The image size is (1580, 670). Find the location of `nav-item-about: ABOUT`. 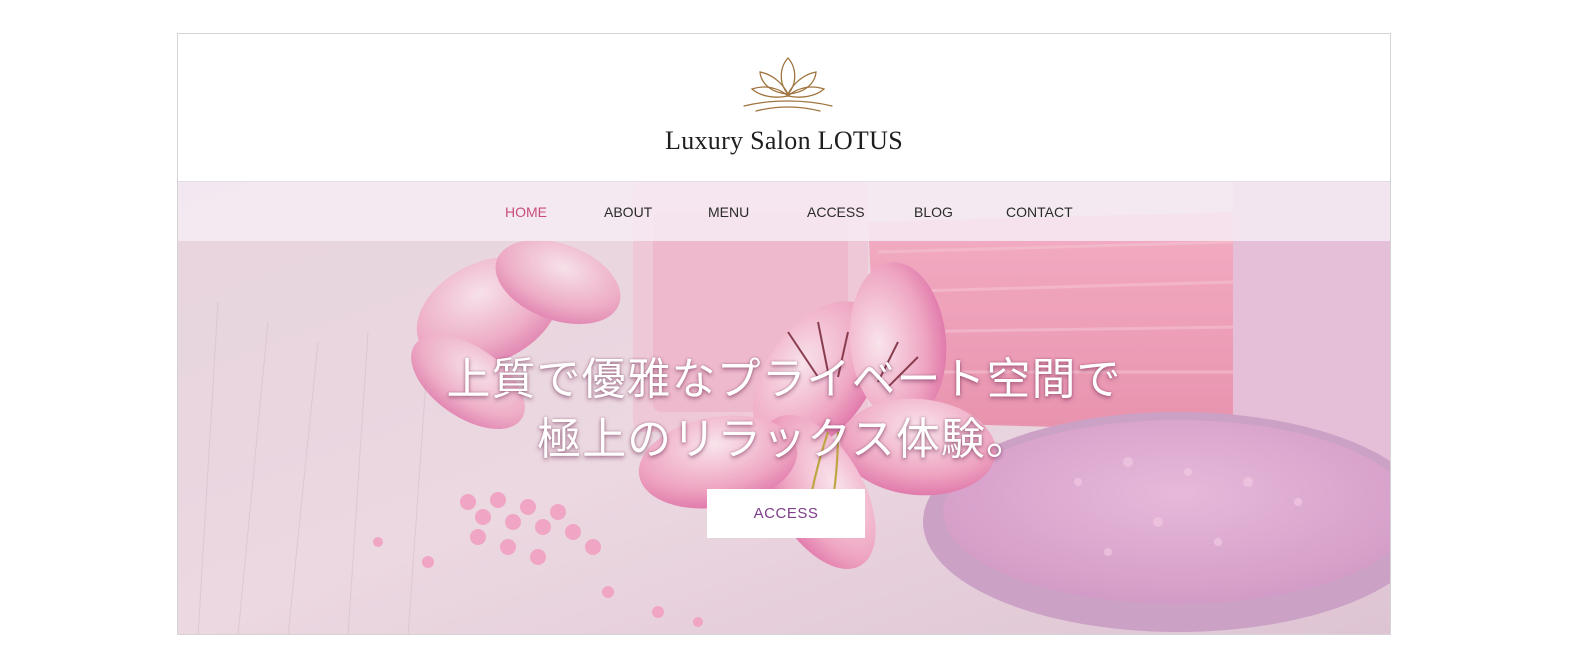

nav-item-about: ABOUT is located at coordinates (628, 212).